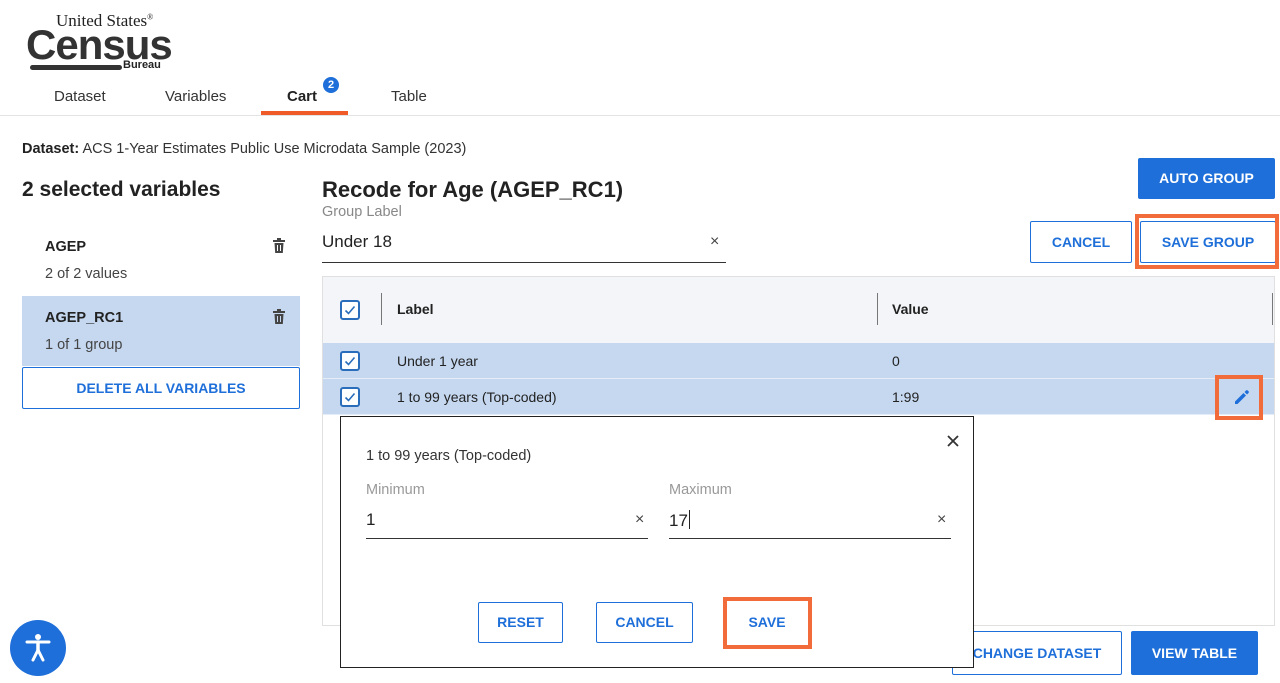 This screenshot has height=683, width=1280. What do you see at coordinates (639, 520) in the screenshot?
I see `clear-minimum-icon: ×` at bounding box center [639, 520].